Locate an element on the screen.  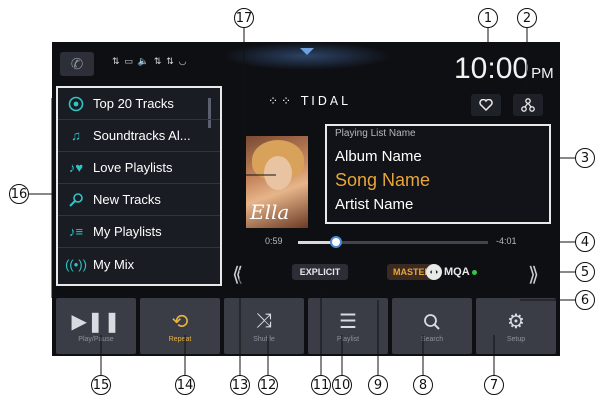
callout-4: 4 is located at coordinates (585, 242).